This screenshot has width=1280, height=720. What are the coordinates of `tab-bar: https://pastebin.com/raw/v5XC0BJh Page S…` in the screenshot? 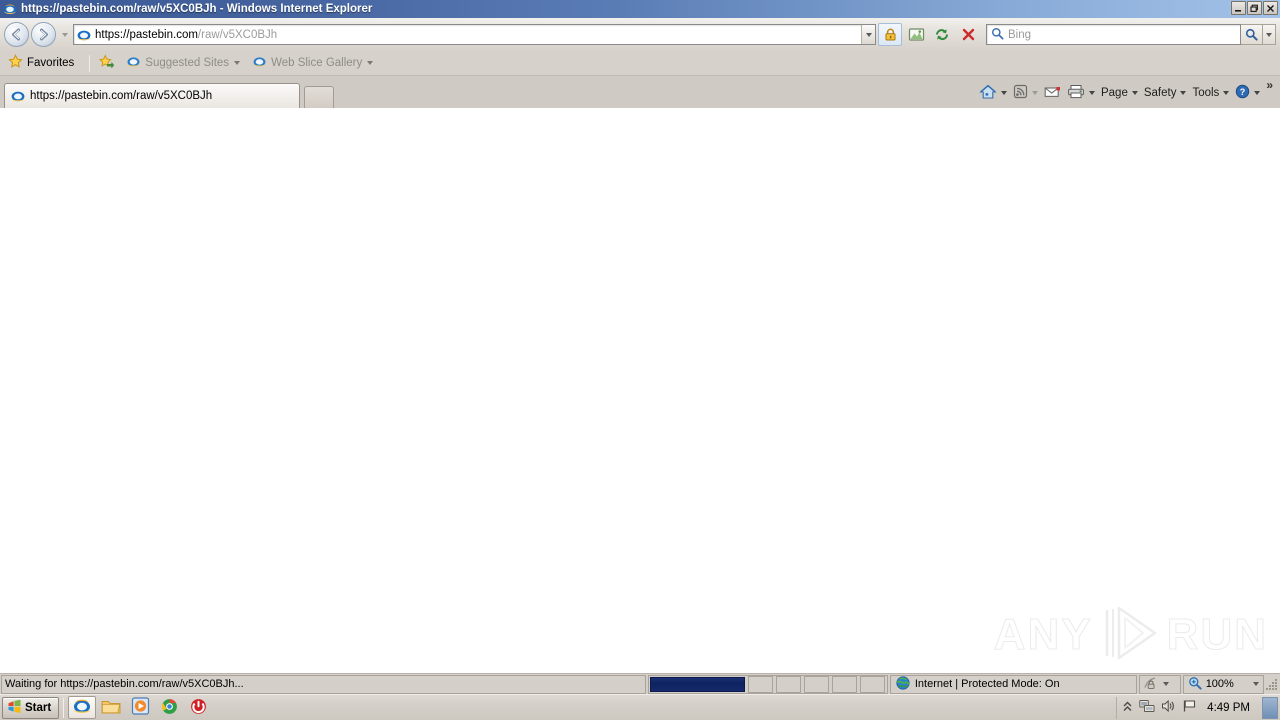 It's located at (640, 92).